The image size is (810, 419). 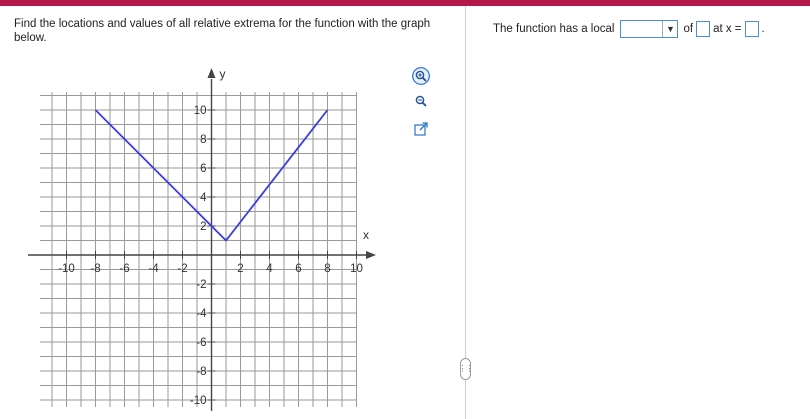 I want to click on y-tick-label: 2, so click(x=203, y=227).